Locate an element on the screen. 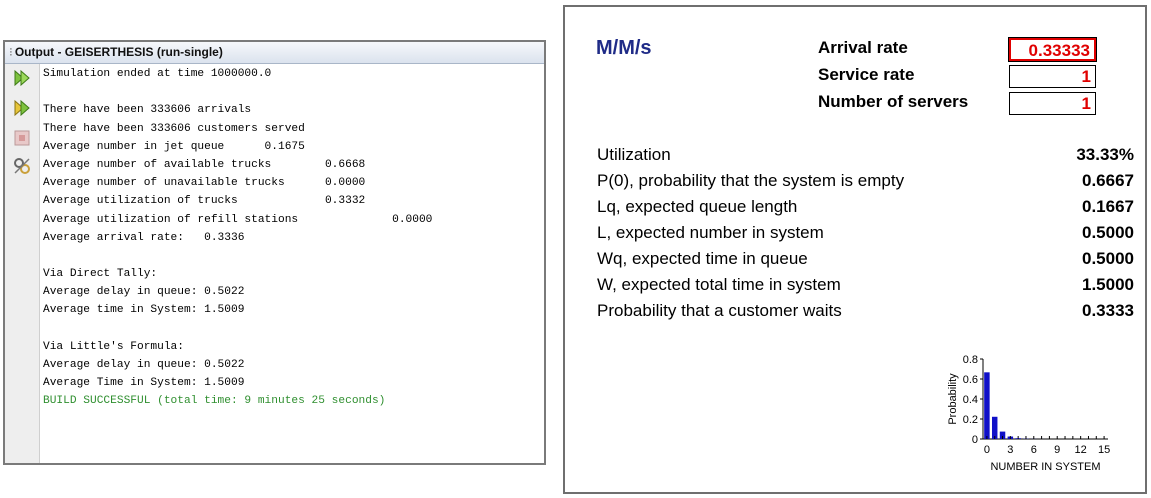 Image resolution: width=1151 pixels, height=498 pixels. number-of-servers-input: 1 is located at coordinates (1052, 103).